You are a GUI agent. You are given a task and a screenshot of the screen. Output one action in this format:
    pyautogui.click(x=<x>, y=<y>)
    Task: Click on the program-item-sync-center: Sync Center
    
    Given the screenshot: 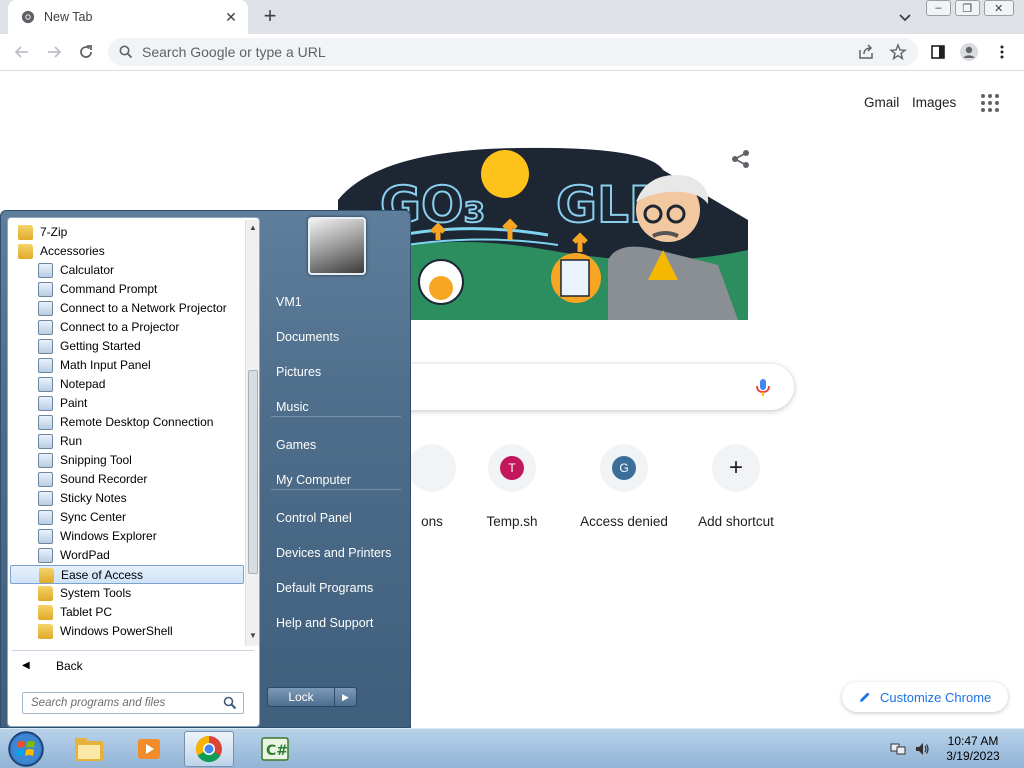 What is the action you would take?
    pyautogui.click(x=127, y=517)
    